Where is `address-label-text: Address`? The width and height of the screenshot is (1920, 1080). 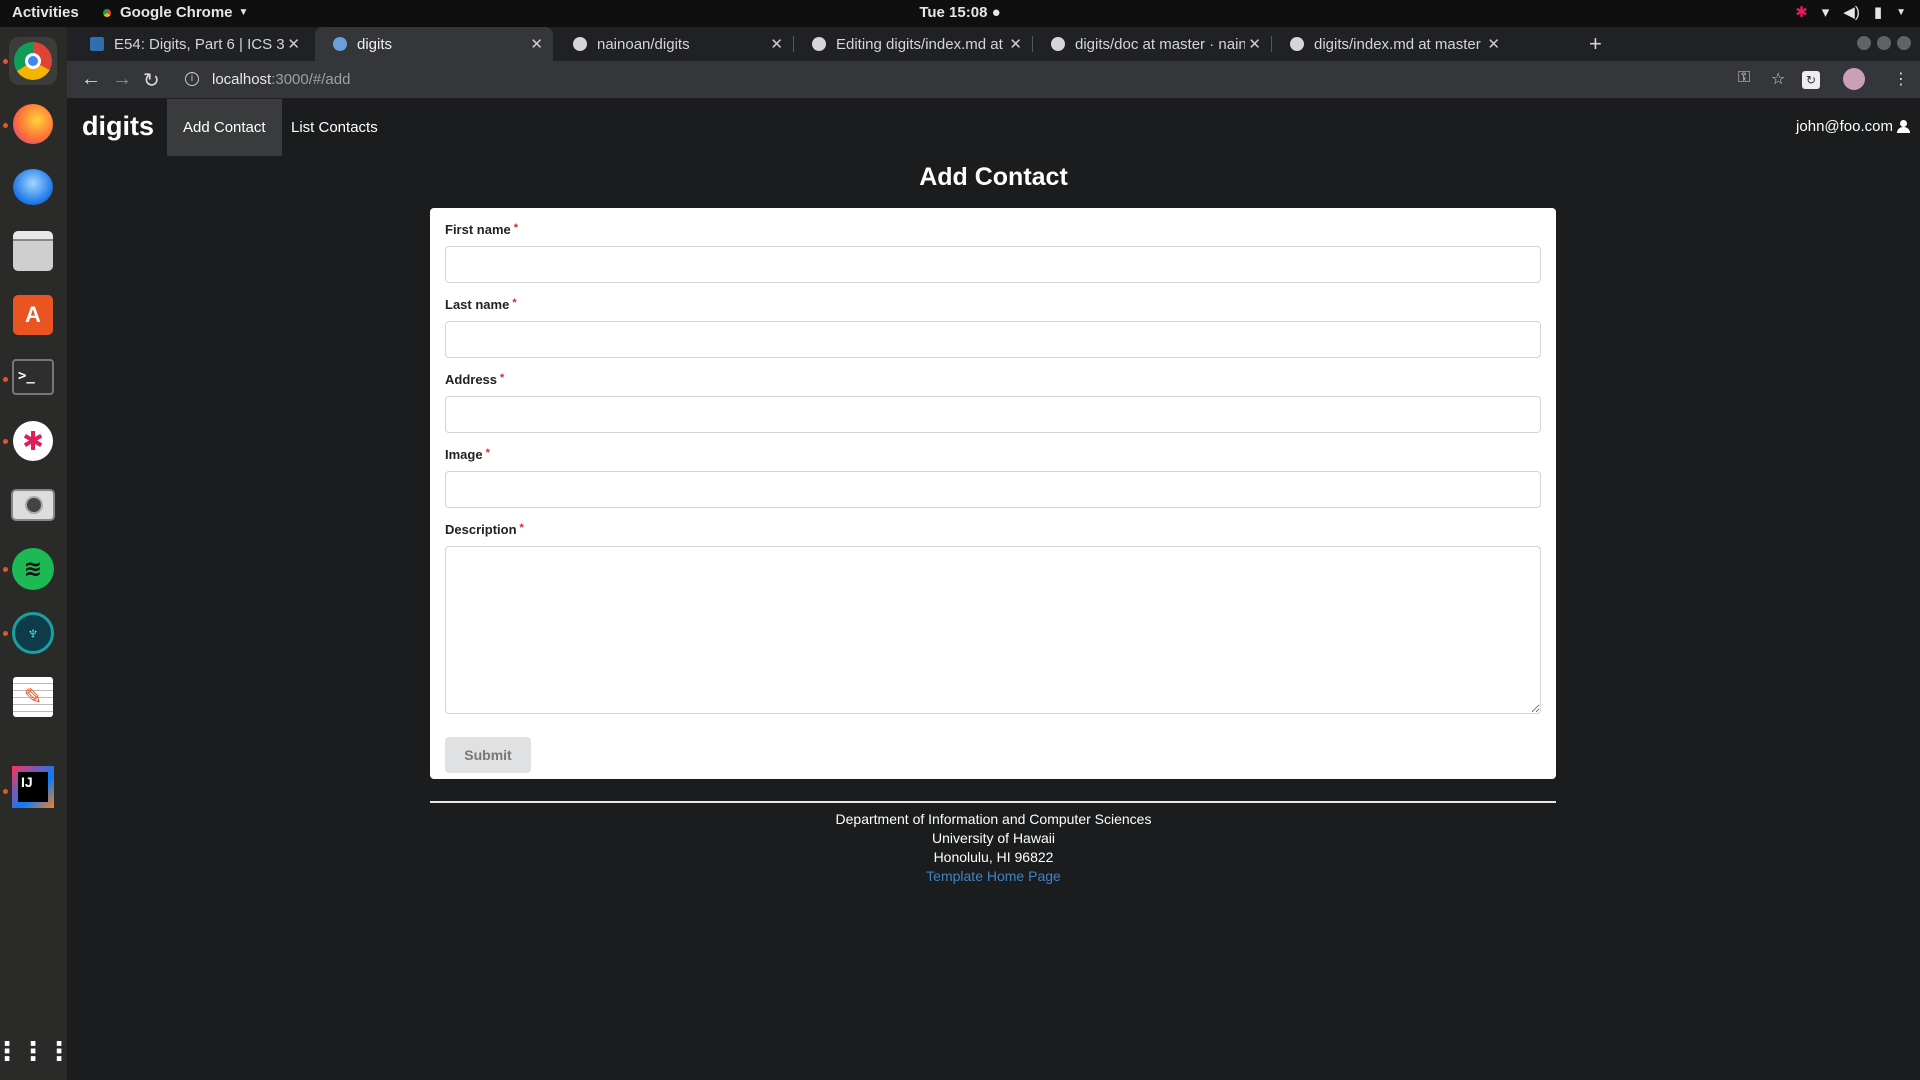
address-label-text: Address is located at coordinates (471, 379).